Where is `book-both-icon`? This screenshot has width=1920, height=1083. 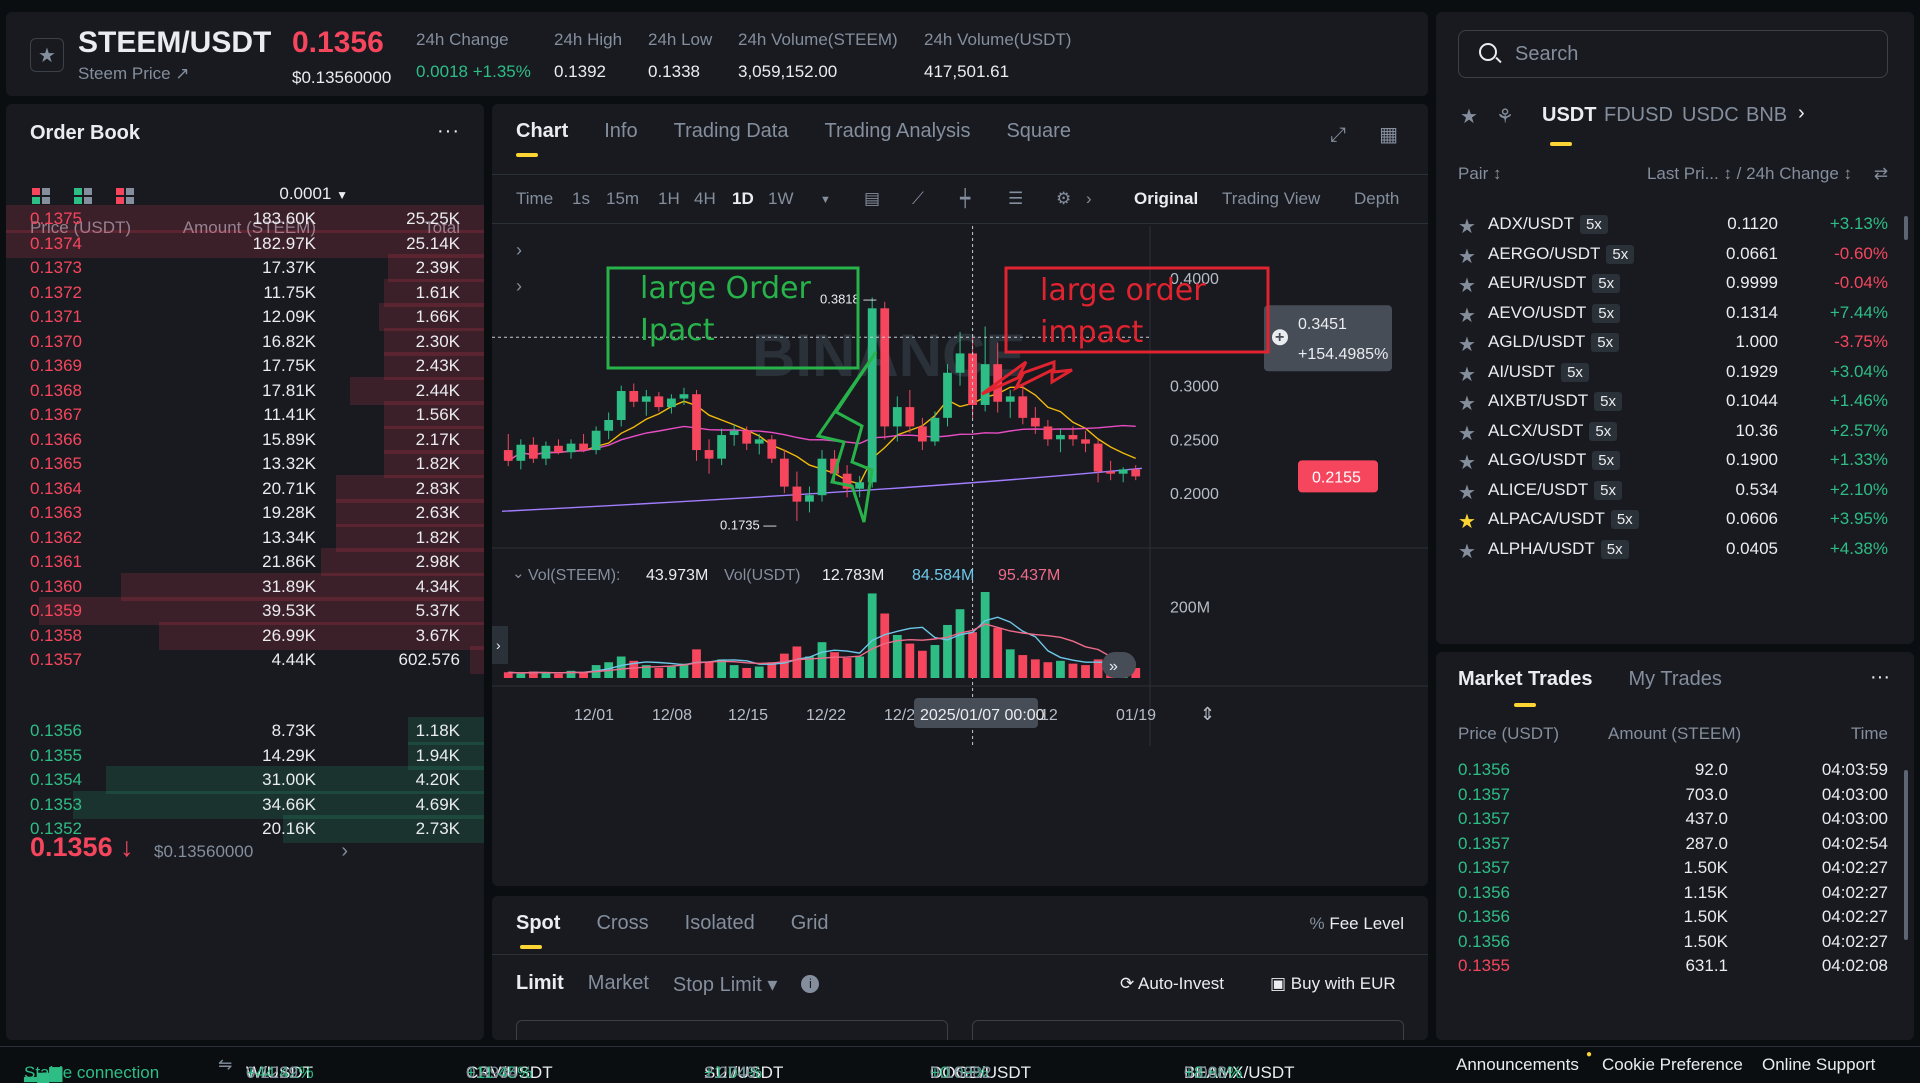
book-both-icon is located at coordinates (41, 196).